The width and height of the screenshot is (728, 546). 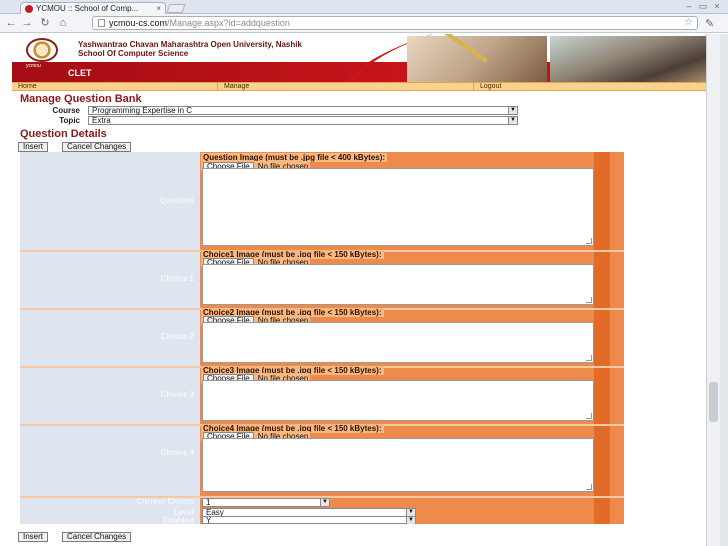 I want to click on page-icon, so click(x=101, y=23).